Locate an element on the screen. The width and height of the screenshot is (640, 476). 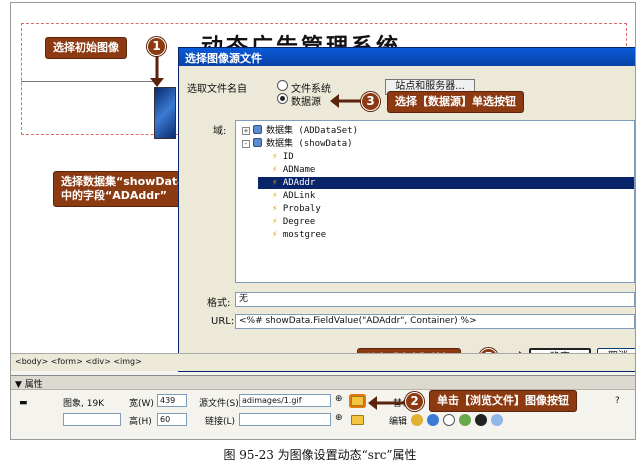
callout-1: 选择初始图像 is located at coordinates (86, 48).